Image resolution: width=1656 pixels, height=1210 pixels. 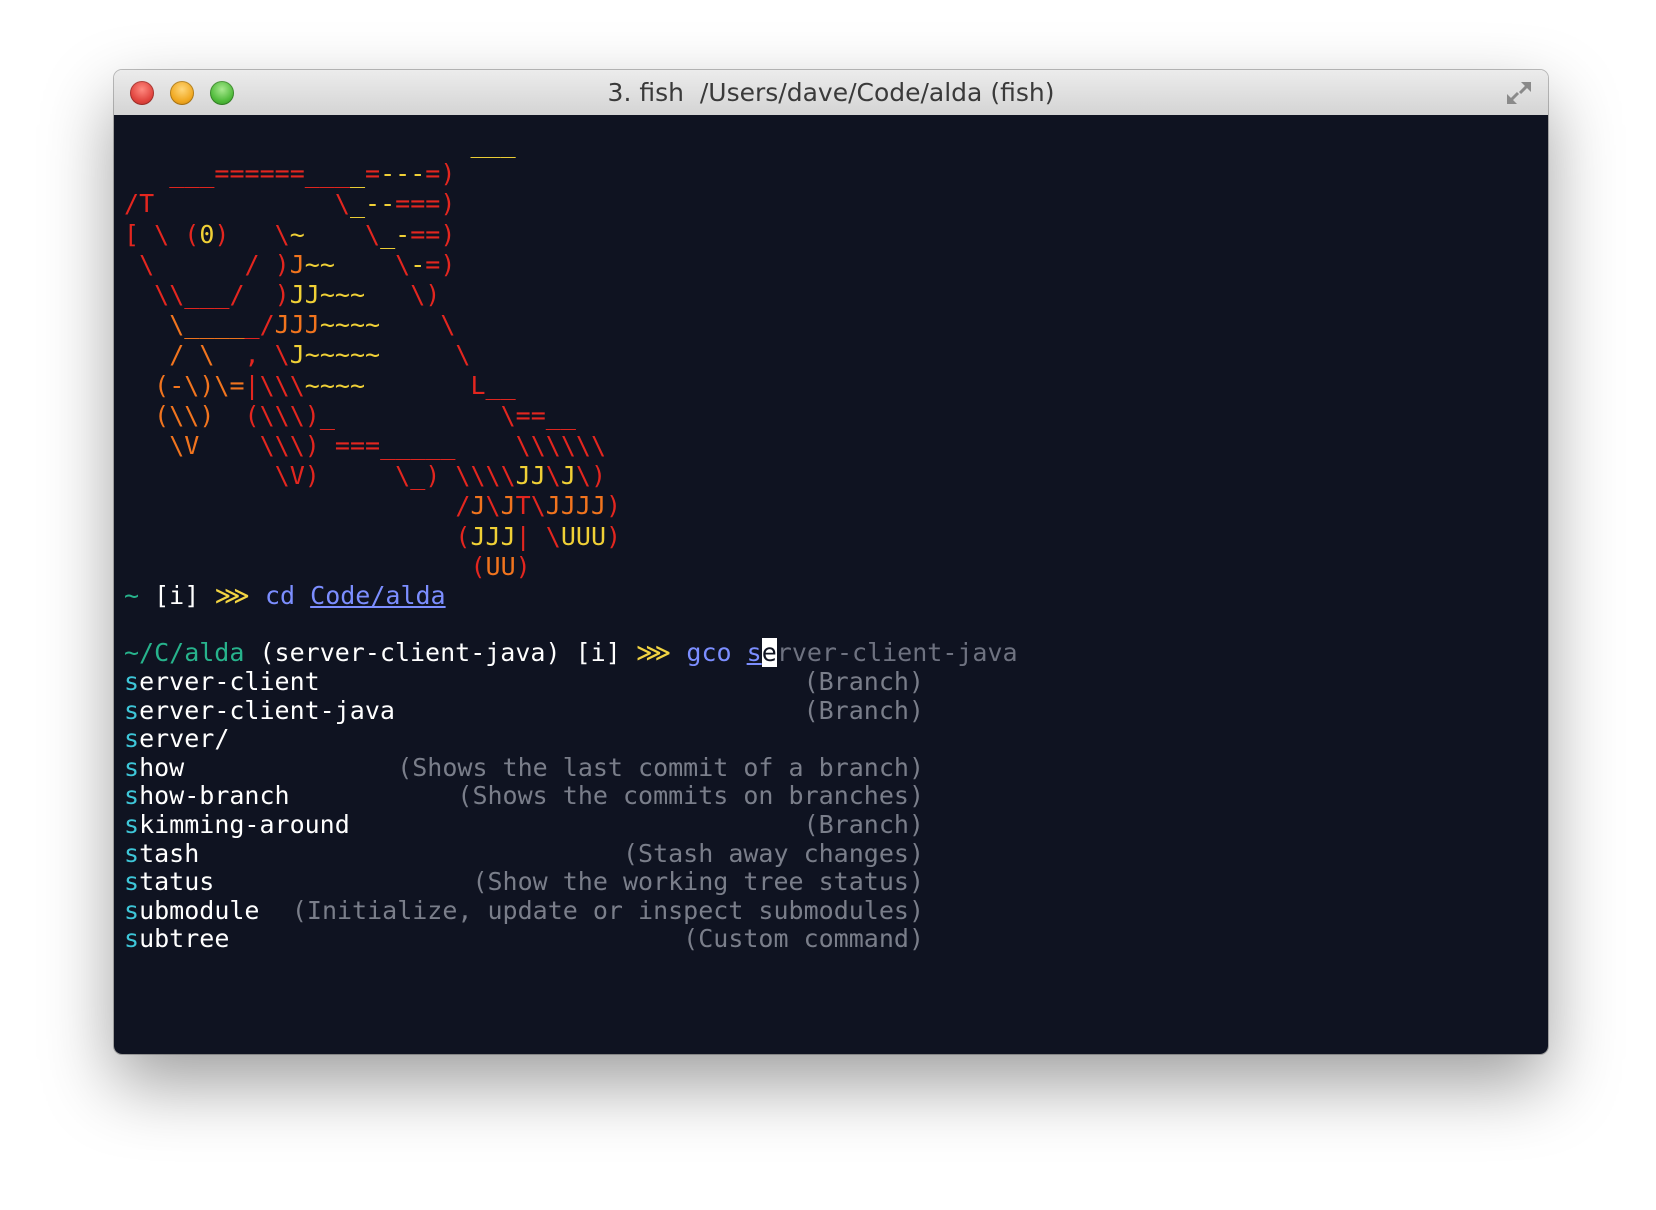 What do you see at coordinates (440, 476) in the screenshot?
I see `ascii-art-line: \V) \_) \\\\JJ\J\)` at bounding box center [440, 476].